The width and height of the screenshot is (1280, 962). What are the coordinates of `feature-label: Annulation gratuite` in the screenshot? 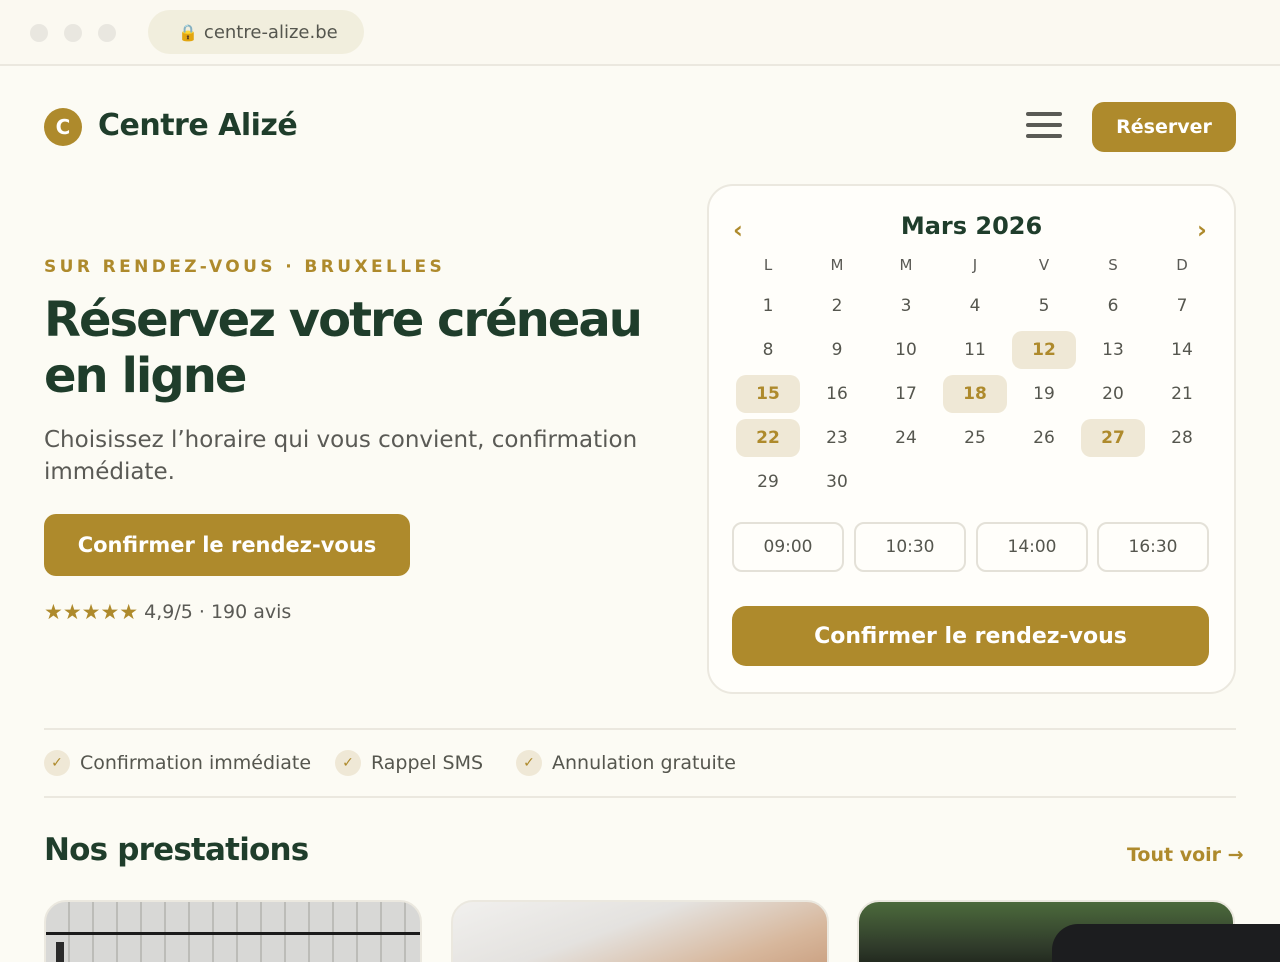 It's located at (644, 763).